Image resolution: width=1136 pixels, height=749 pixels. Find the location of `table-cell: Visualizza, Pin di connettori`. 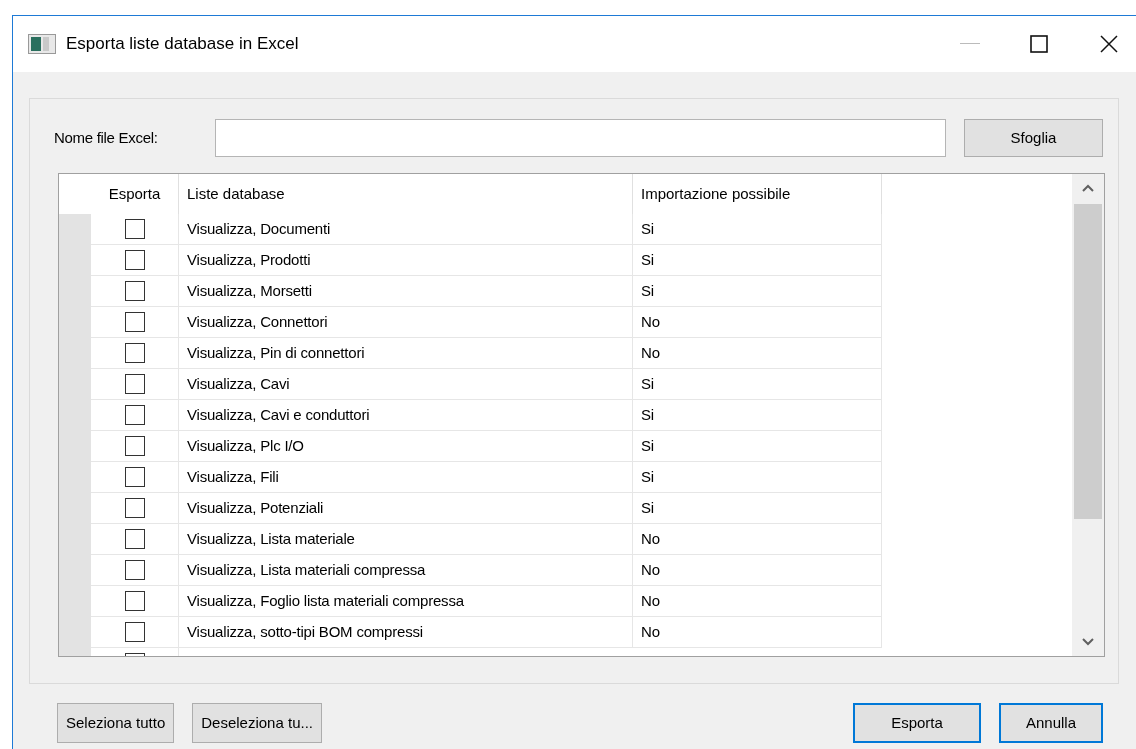

table-cell: Visualizza, Pin di connettori is located at coordinates (406, 353).